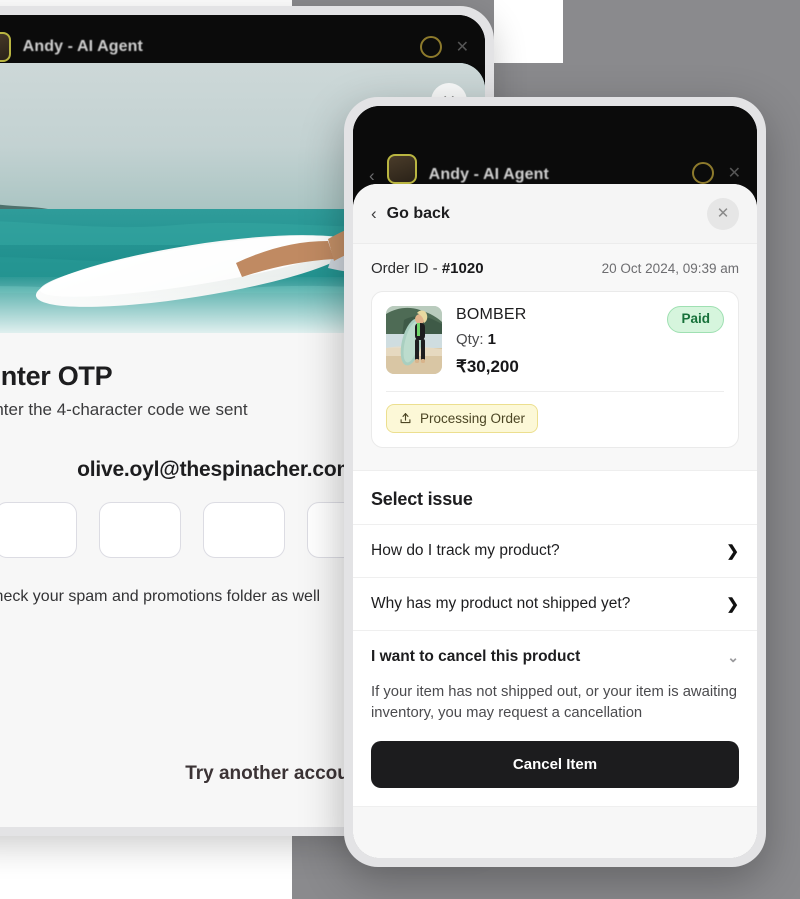 This screenshot has height=899, width=800. I want to click on order-id: Order ID - #1020, so click(427, 268).